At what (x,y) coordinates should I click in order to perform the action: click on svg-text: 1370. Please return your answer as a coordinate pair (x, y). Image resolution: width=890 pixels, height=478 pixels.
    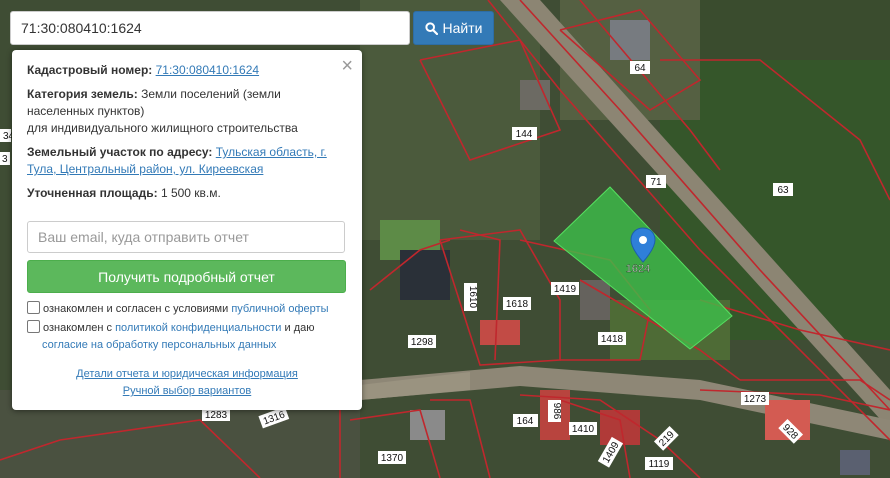
    Looking at the image, I should click on (392, 458).